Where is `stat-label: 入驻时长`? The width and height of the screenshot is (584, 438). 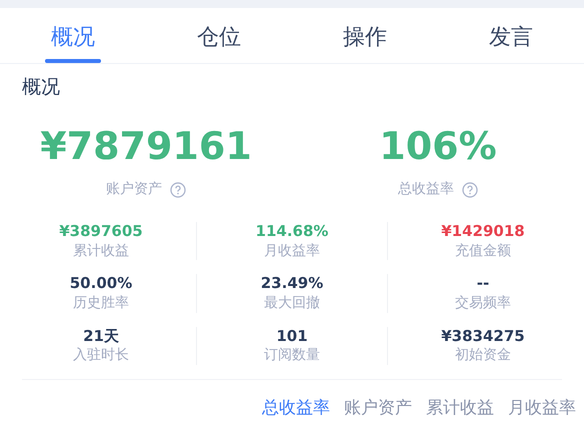 stat-label: 入驻时长 is located at coordinates (101, 356).